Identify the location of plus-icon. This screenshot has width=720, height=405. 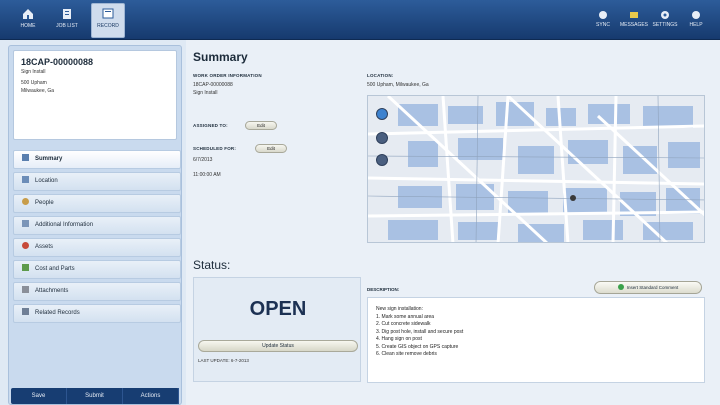
(620, 287).